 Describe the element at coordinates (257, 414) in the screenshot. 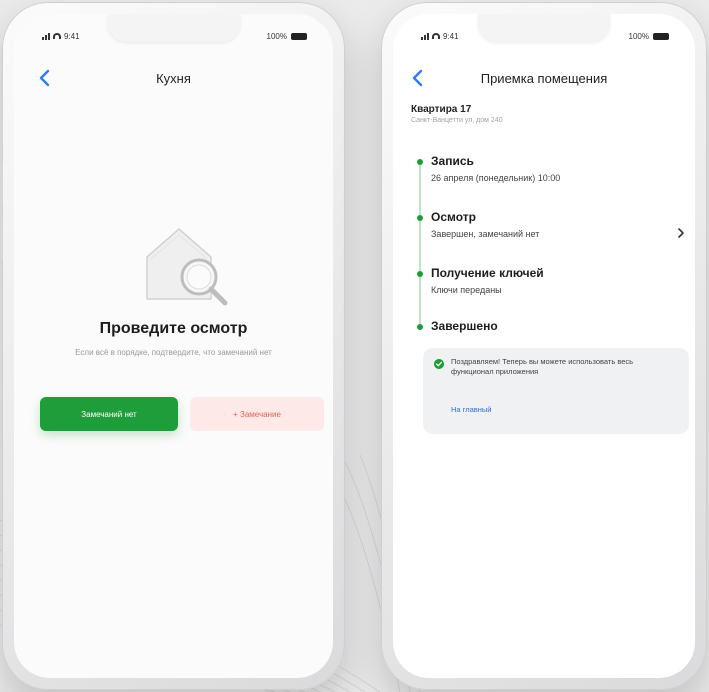

I see `add-remark-button: + Замечание` at that location.